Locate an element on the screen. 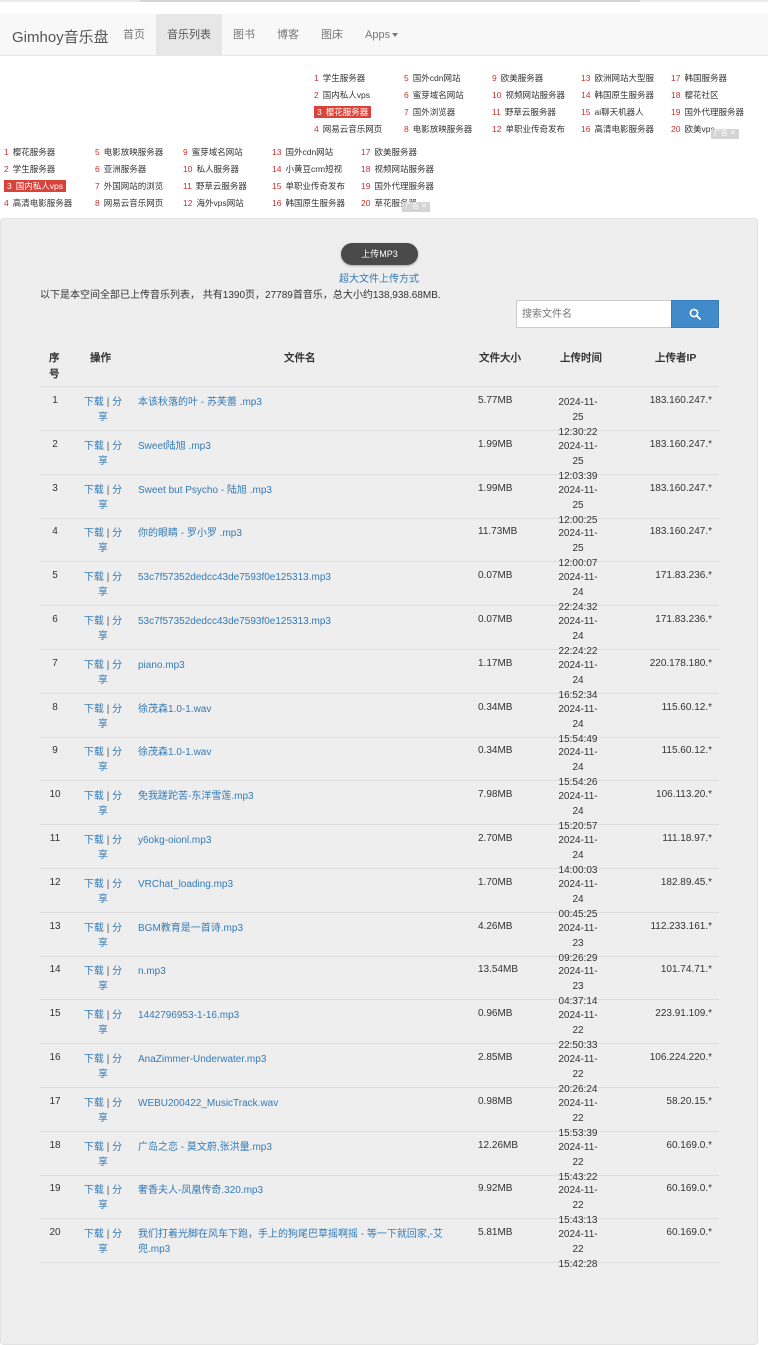 The height and width of the screenshot is (1345, 768). ad-link: 12 海外vps网站 is located at coordinates (213, 203).